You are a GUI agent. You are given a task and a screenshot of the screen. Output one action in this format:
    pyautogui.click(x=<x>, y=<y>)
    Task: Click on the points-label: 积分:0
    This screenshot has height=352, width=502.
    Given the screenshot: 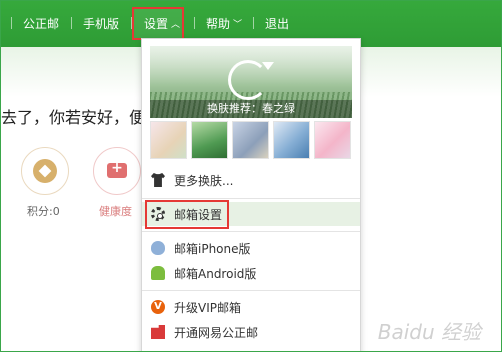 What is the action you would take?
    pyautogui.click(x=43, y=211)
    